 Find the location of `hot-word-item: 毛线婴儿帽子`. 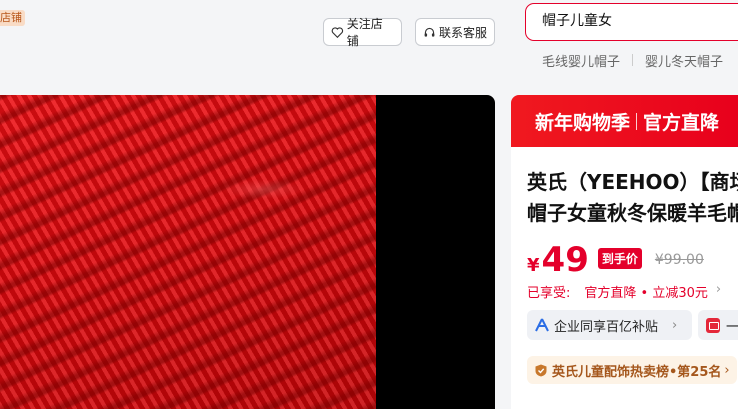

hot-word-item: 毛线婴儿帽子 is located at coordinates (587, 60).